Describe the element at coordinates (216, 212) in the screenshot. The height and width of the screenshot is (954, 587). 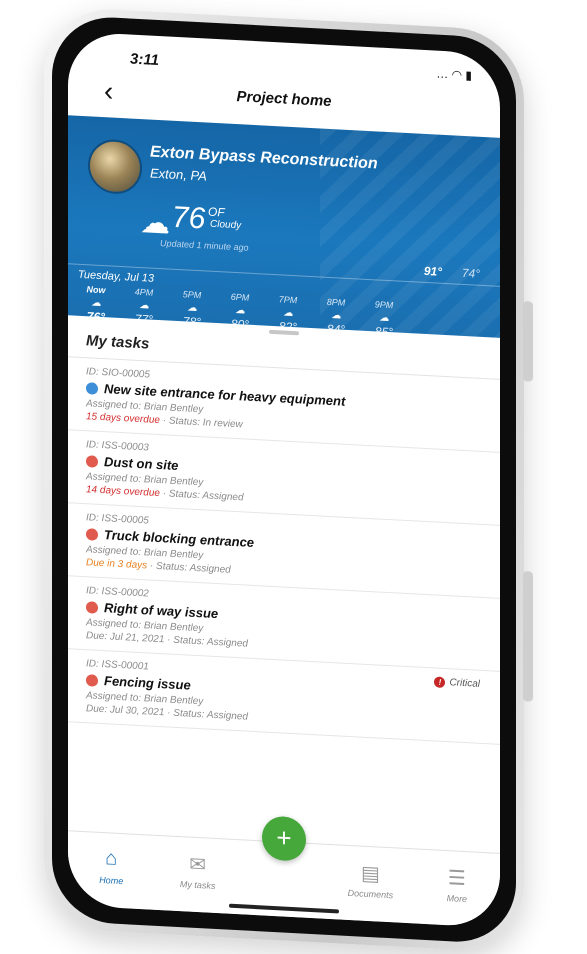
I see `temperature-unit: OF` at that location.